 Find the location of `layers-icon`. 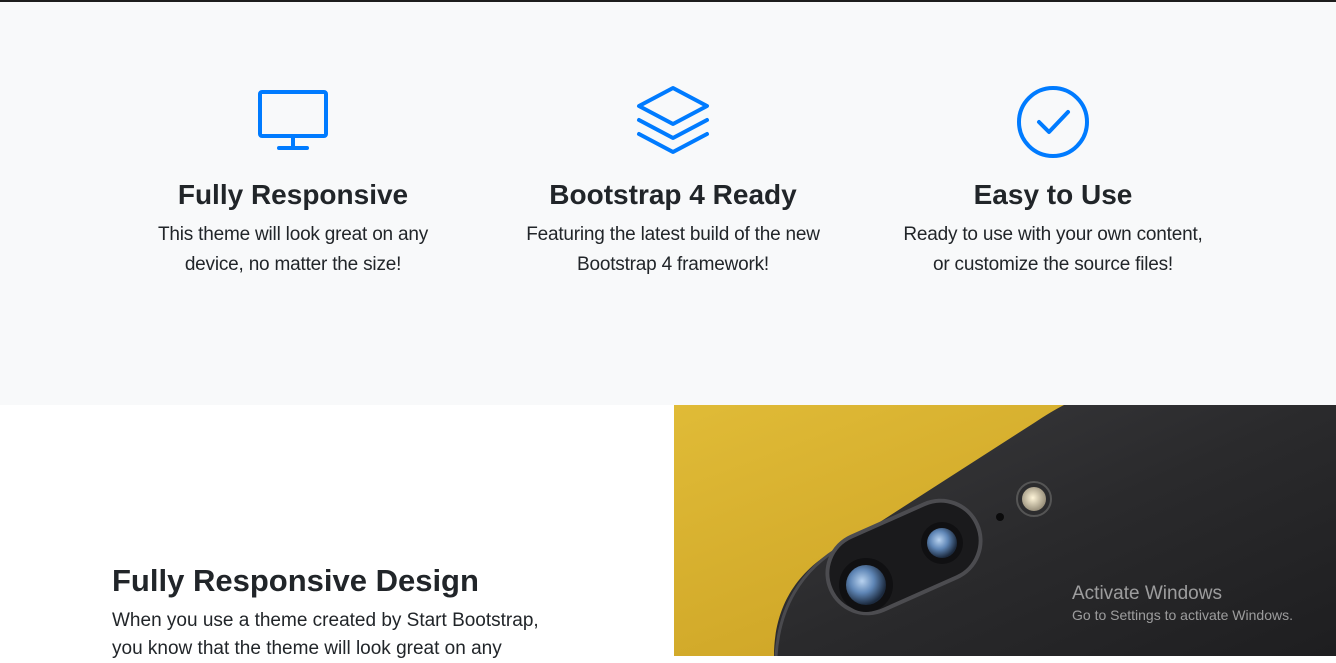

layers-icon is located at coordinates (673, 120).